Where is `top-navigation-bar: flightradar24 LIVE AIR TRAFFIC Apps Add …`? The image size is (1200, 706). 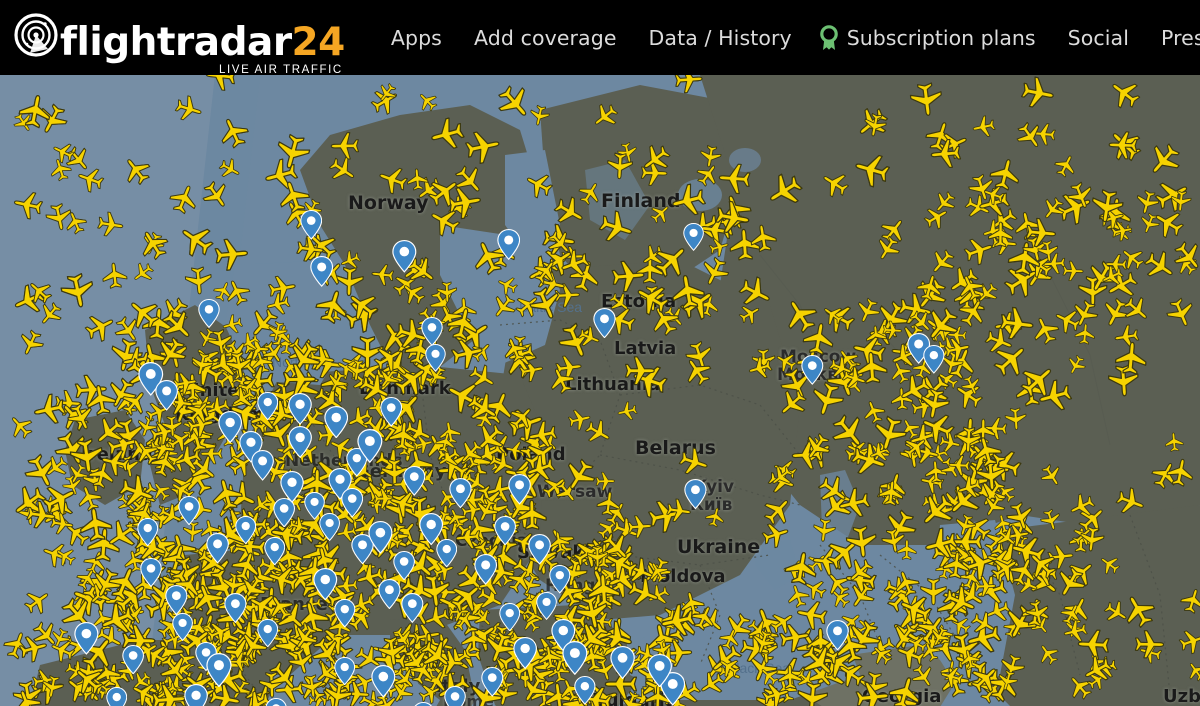
top-navigation-bar: flightradar24 LIVE AIR TRAFFIC Apps Add … is located at coordinates (600, 37).